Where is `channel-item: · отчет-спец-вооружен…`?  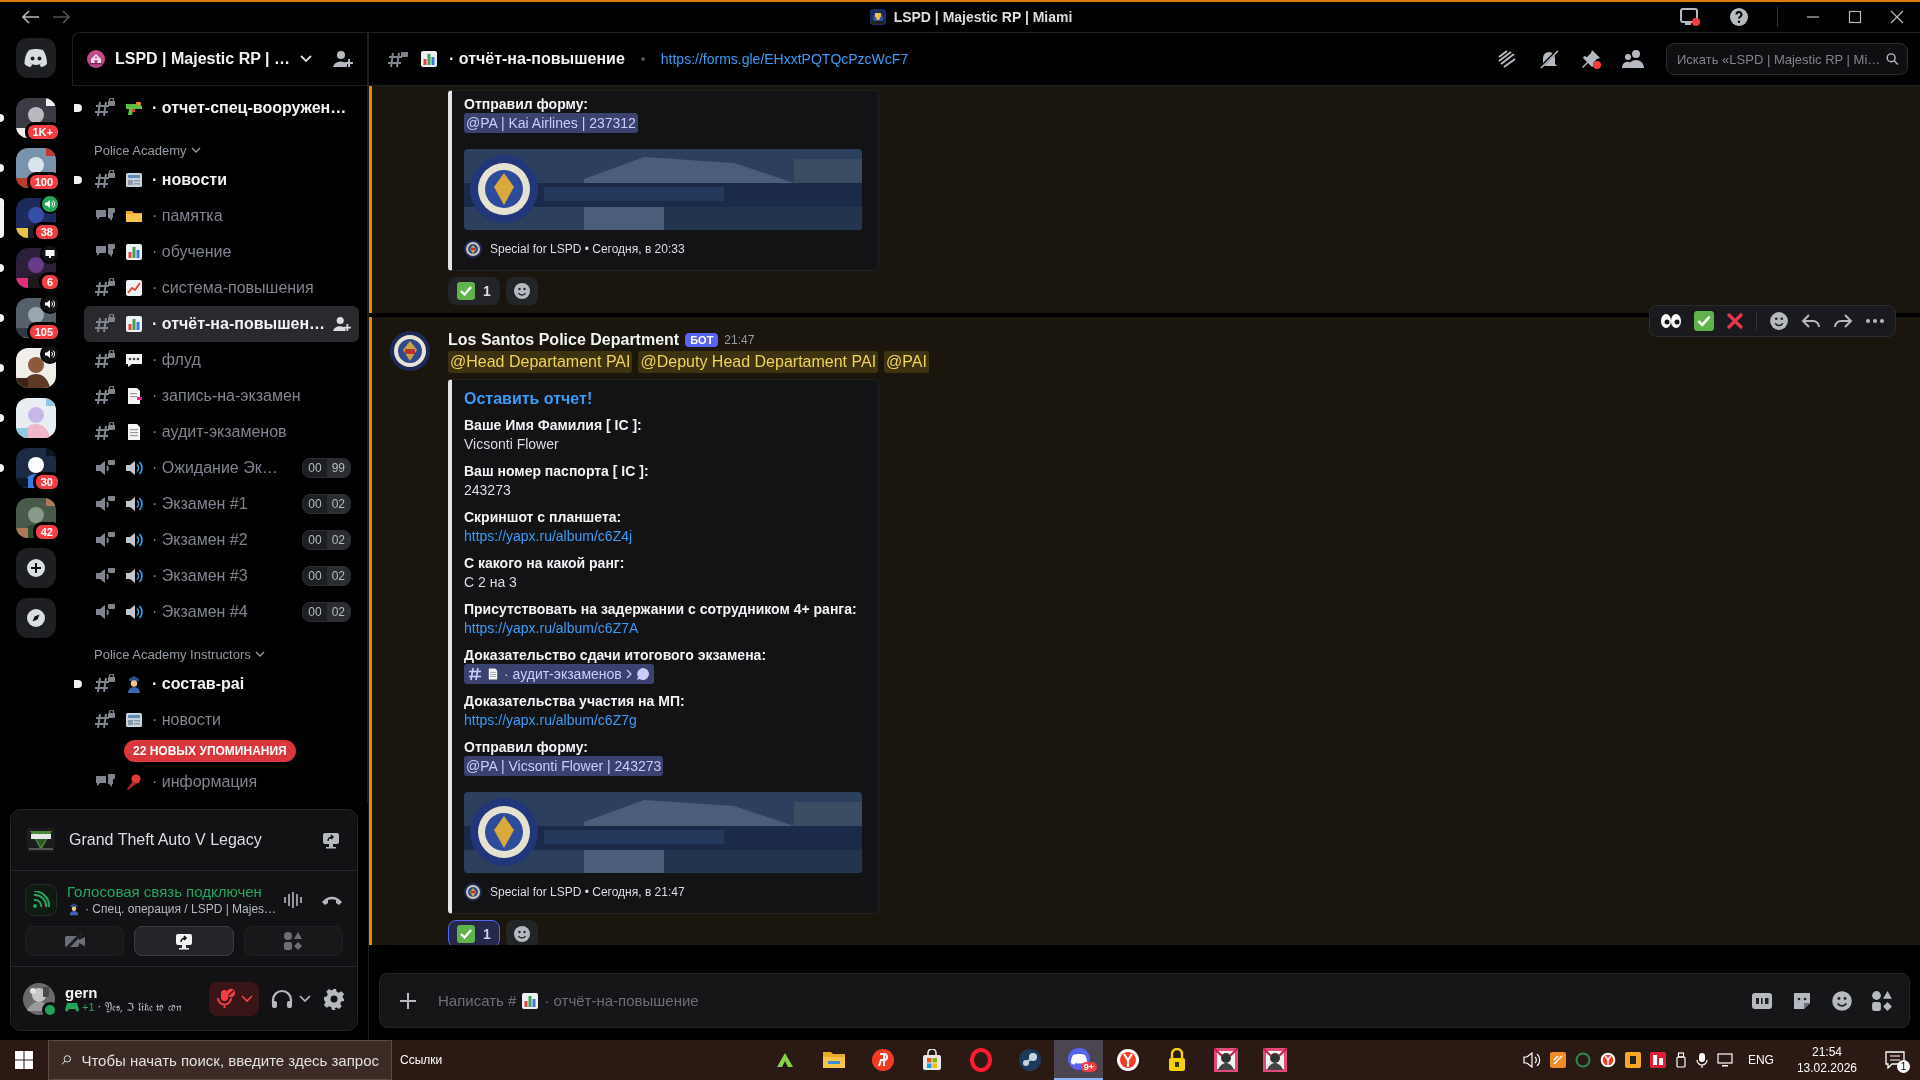 channel-item: · отчет-спец-вооружен… is located at coordinates (221, 108).